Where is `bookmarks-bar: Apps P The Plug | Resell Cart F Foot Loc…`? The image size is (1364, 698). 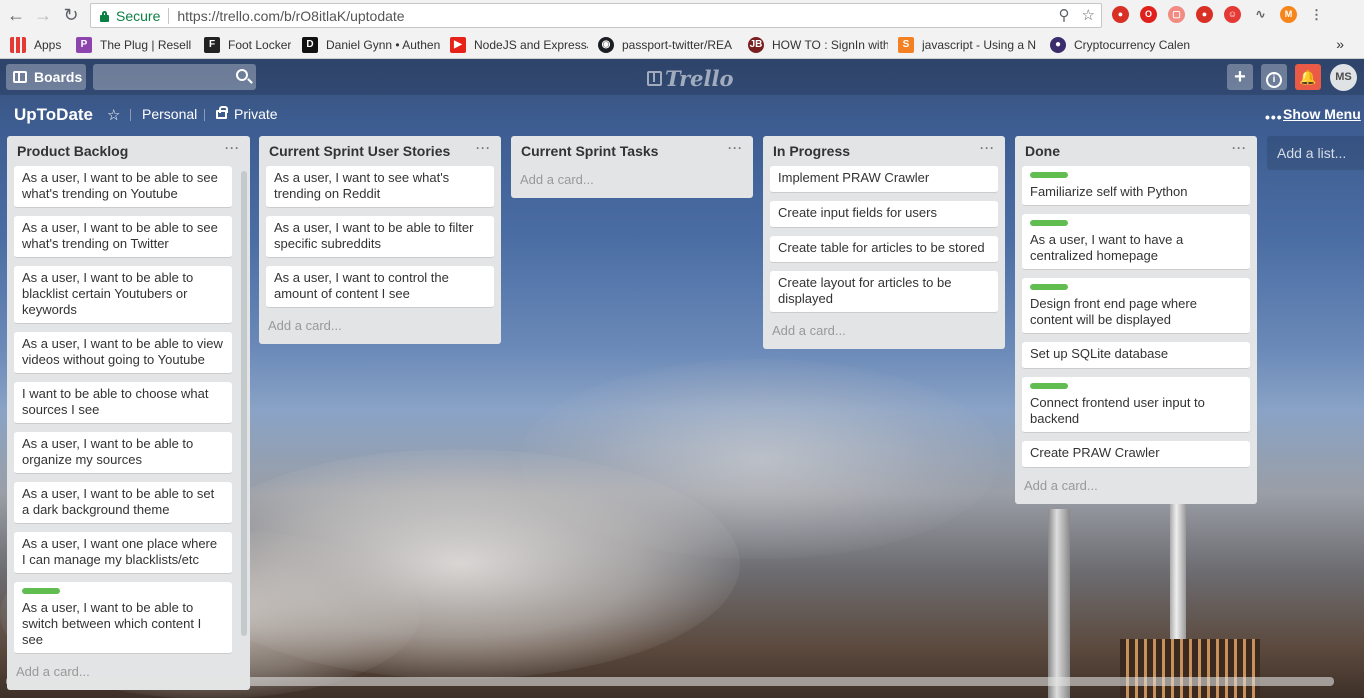
bookmarks-bar: Apps P The Plug | Resell Cart F Foot Loc… is located at coordinates (682, 44).